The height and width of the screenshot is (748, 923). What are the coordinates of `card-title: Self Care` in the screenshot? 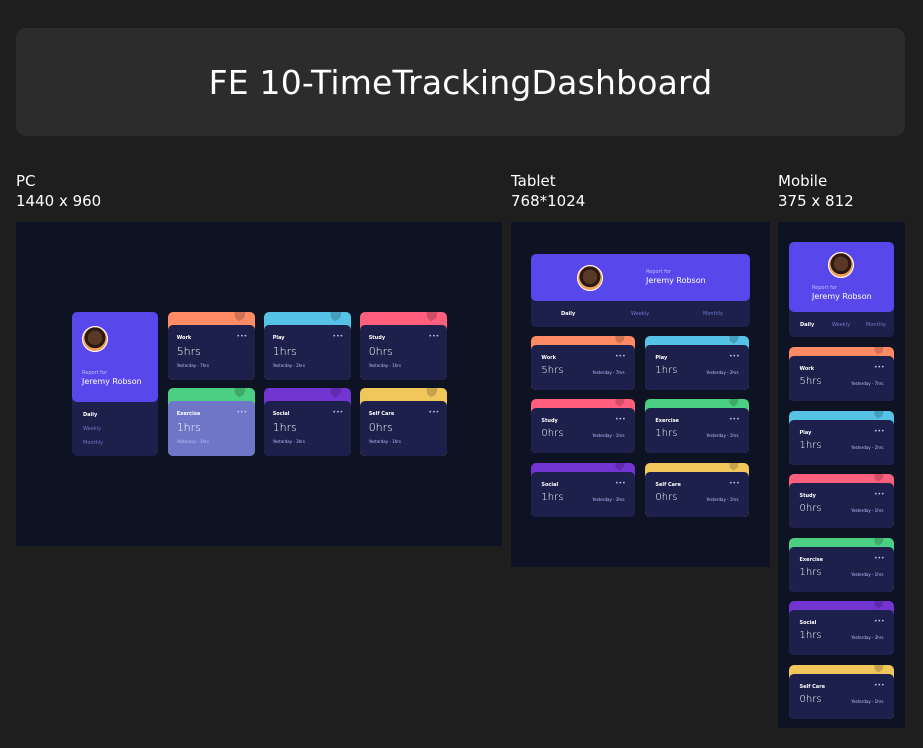 It's located at (381, 414).